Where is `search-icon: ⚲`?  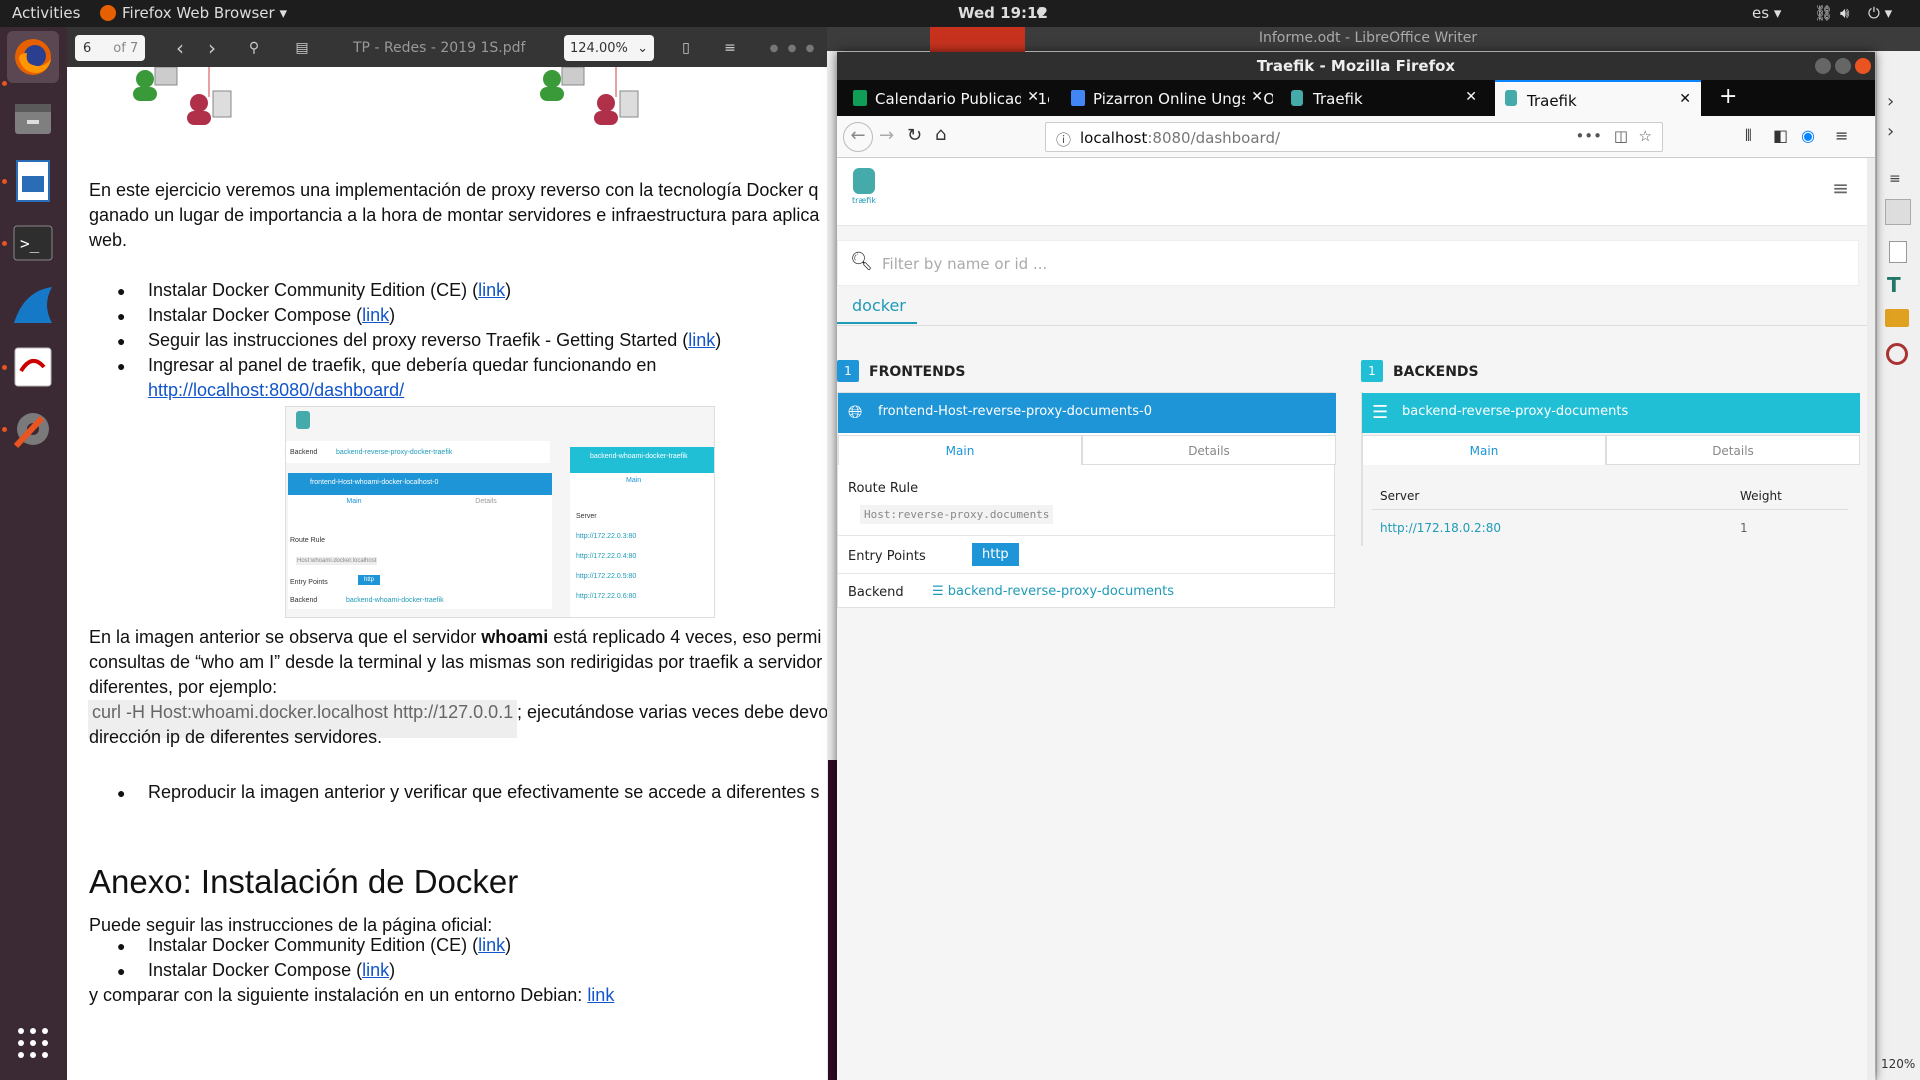 search-icon: ⚲ is located at coordinates (254, 48).